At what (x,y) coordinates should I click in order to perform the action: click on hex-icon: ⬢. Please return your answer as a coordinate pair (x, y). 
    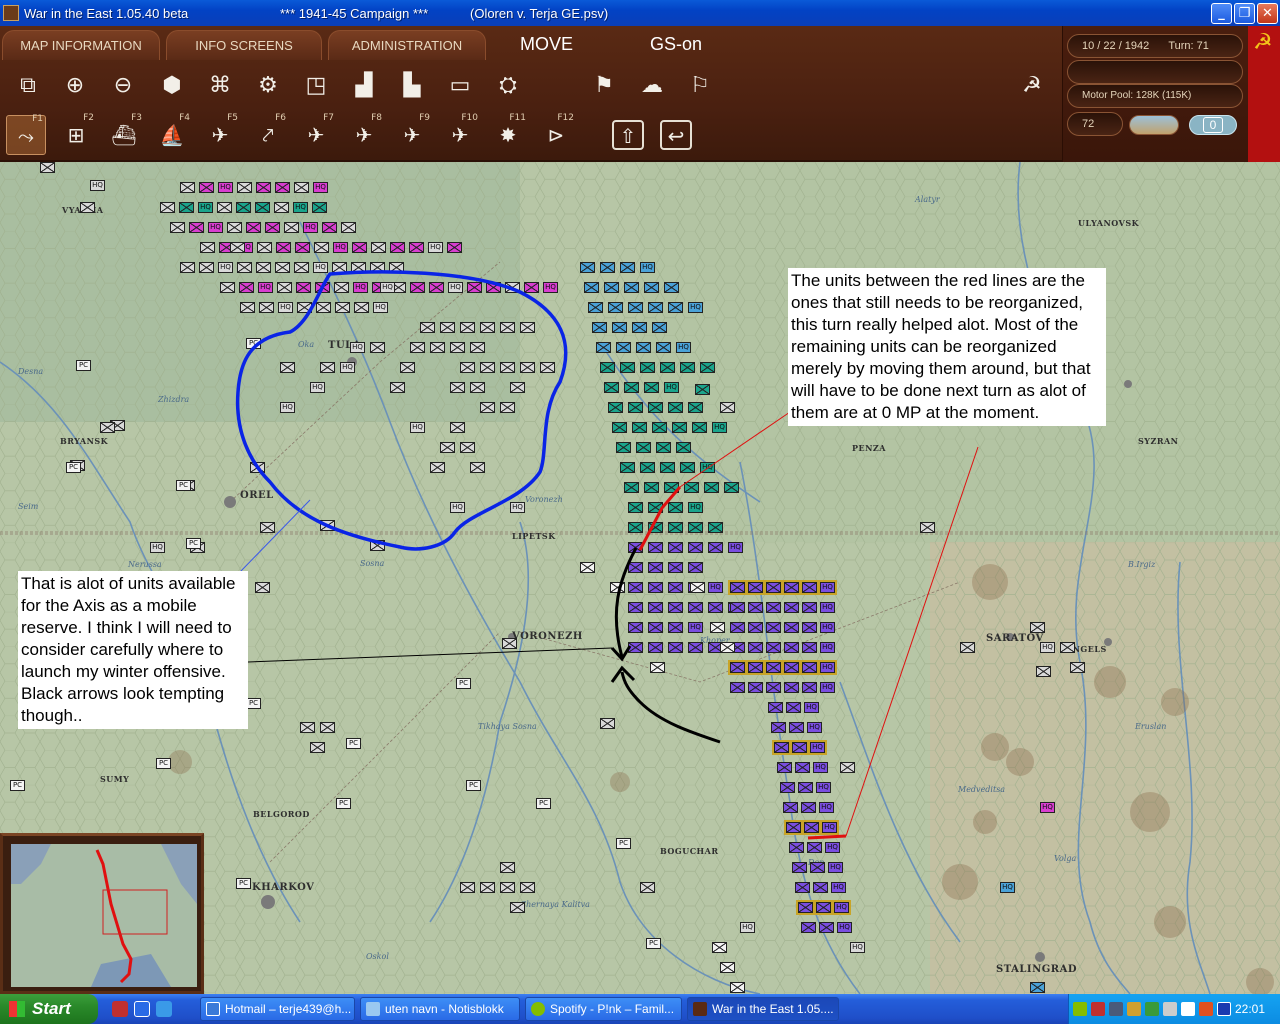
    Looking at the image, I should click on (172, 86).